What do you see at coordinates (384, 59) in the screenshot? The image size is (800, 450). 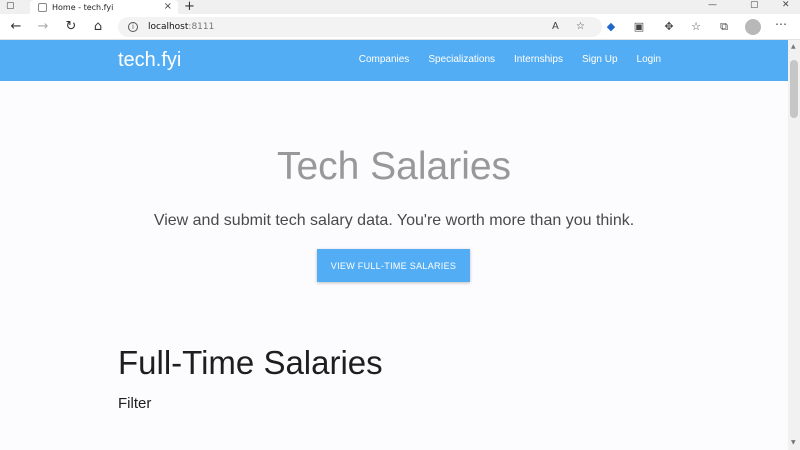 I see `nav-link-companies: Companies` at bounding box center [384, 59].